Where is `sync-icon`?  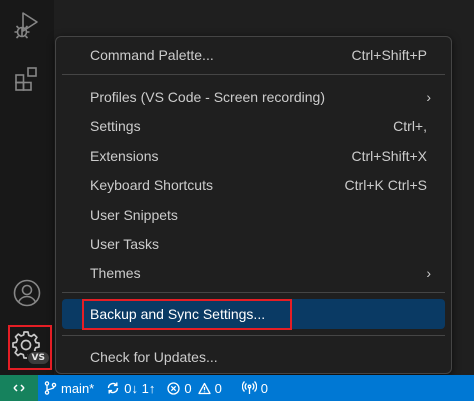
sync-icon is located at coordinates (113, 388).